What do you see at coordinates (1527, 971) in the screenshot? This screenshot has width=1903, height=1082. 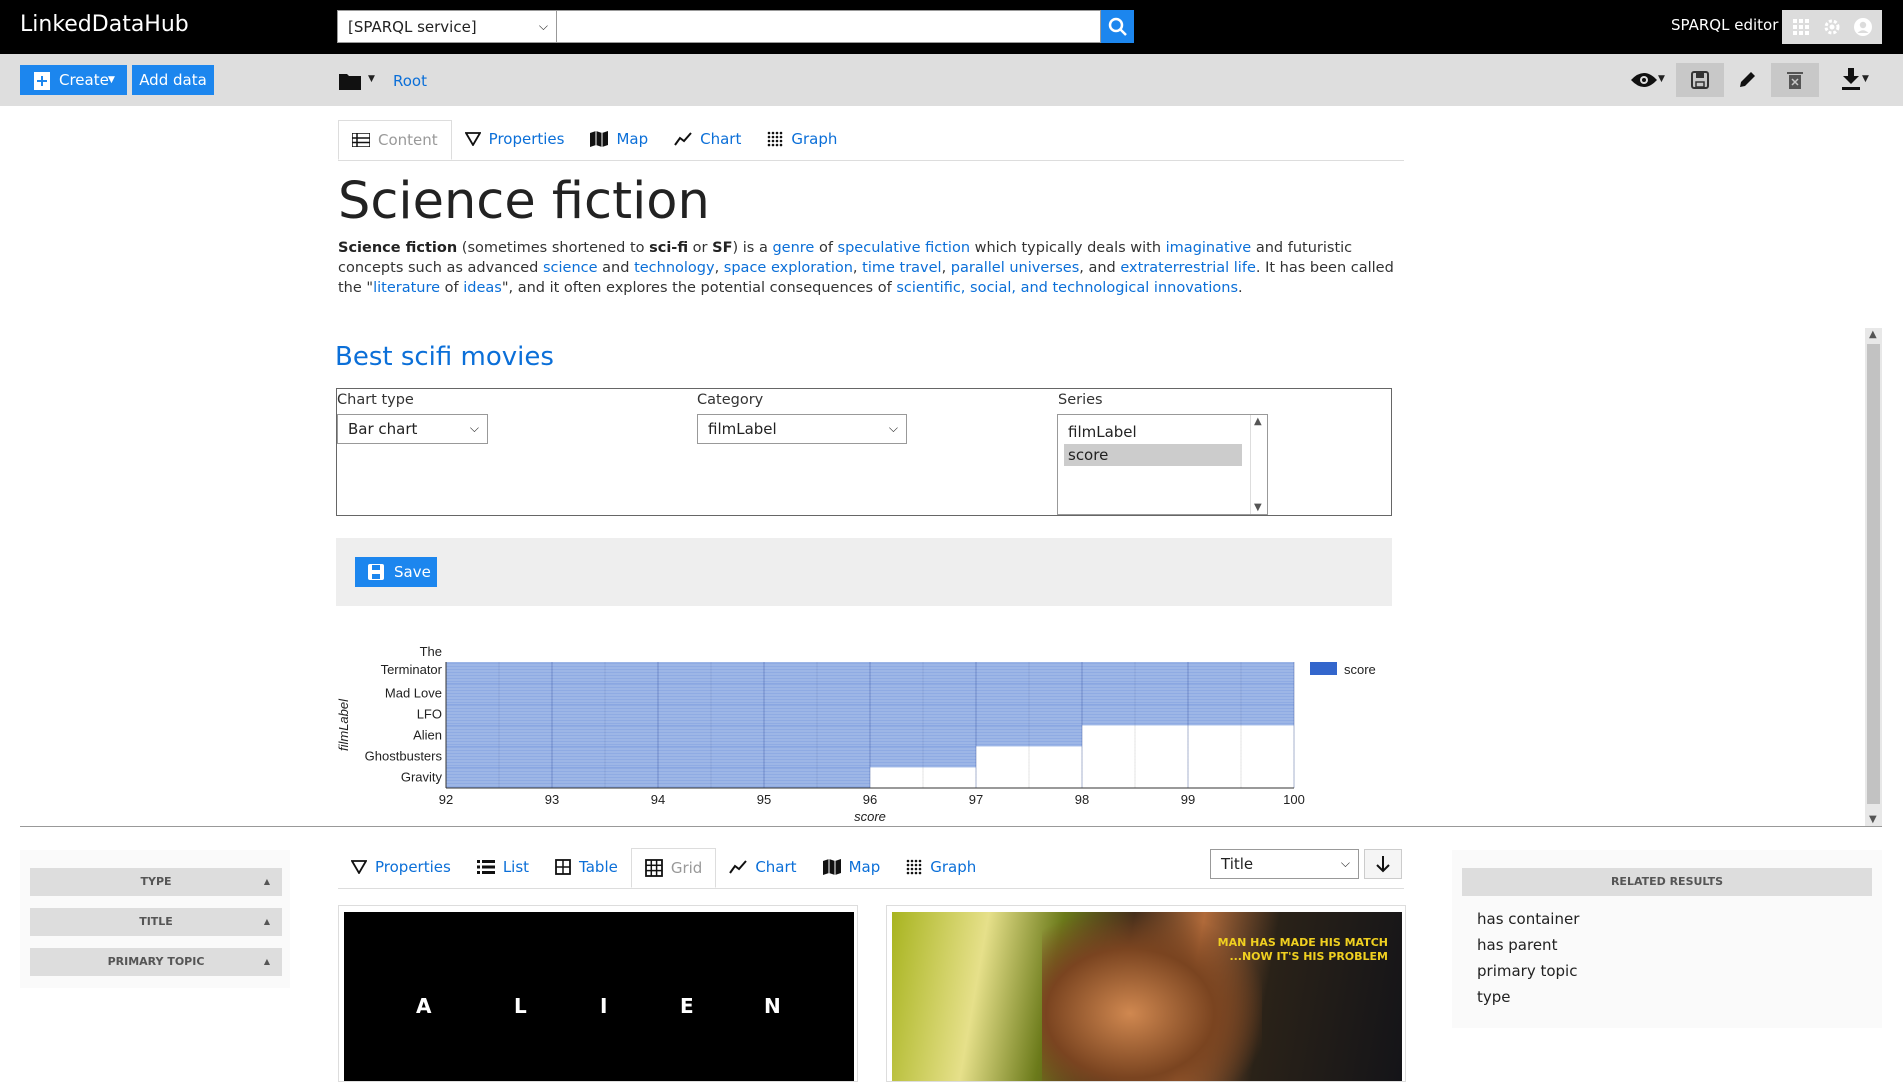 I see `related-item: primary topic` at bounding box center [1527, 971].